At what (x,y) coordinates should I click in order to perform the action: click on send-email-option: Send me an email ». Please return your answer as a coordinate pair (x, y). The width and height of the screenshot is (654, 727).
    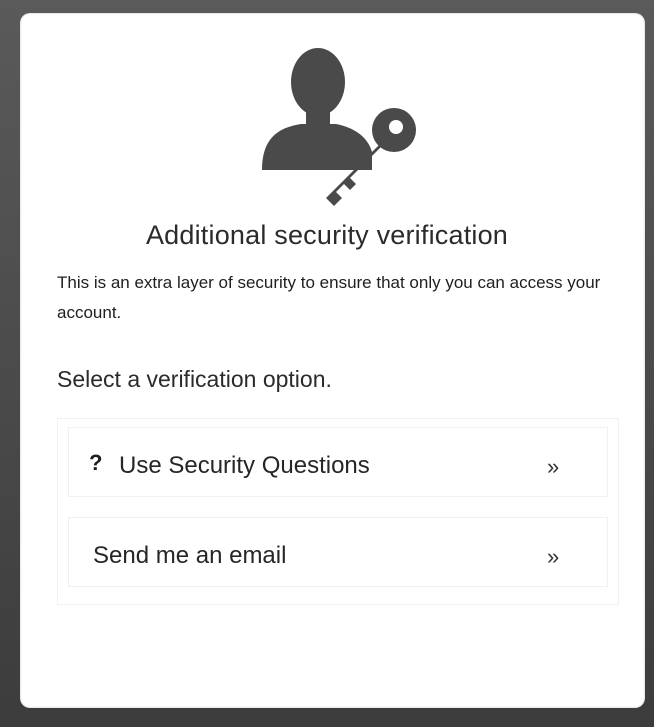
    Looking at the image, I should click on (338, 552).